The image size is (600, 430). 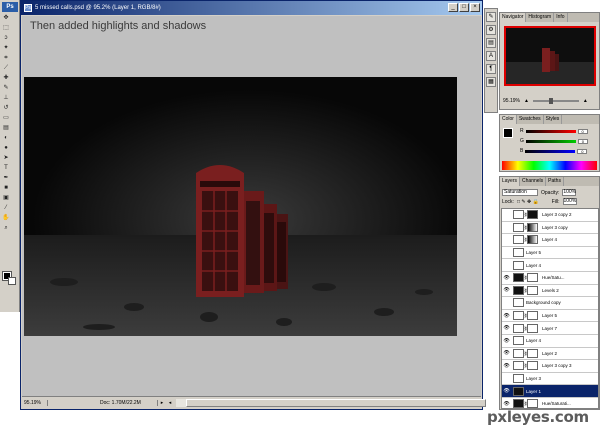 What do you see at coordinates (491, 43) in the screenshot?
I see `layer-comps-icon: ▤` at bounding box center [491, 43].